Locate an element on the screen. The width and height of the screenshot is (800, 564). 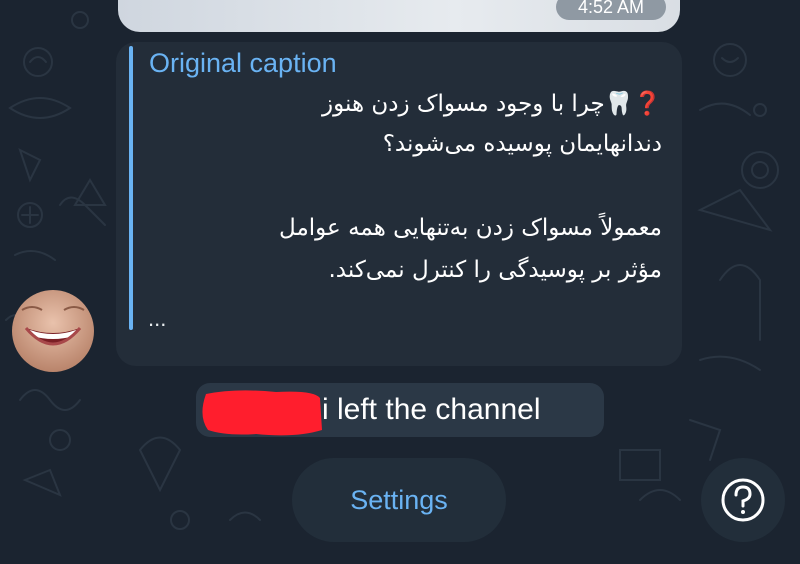
help-button is located at coordinates (743, 500).